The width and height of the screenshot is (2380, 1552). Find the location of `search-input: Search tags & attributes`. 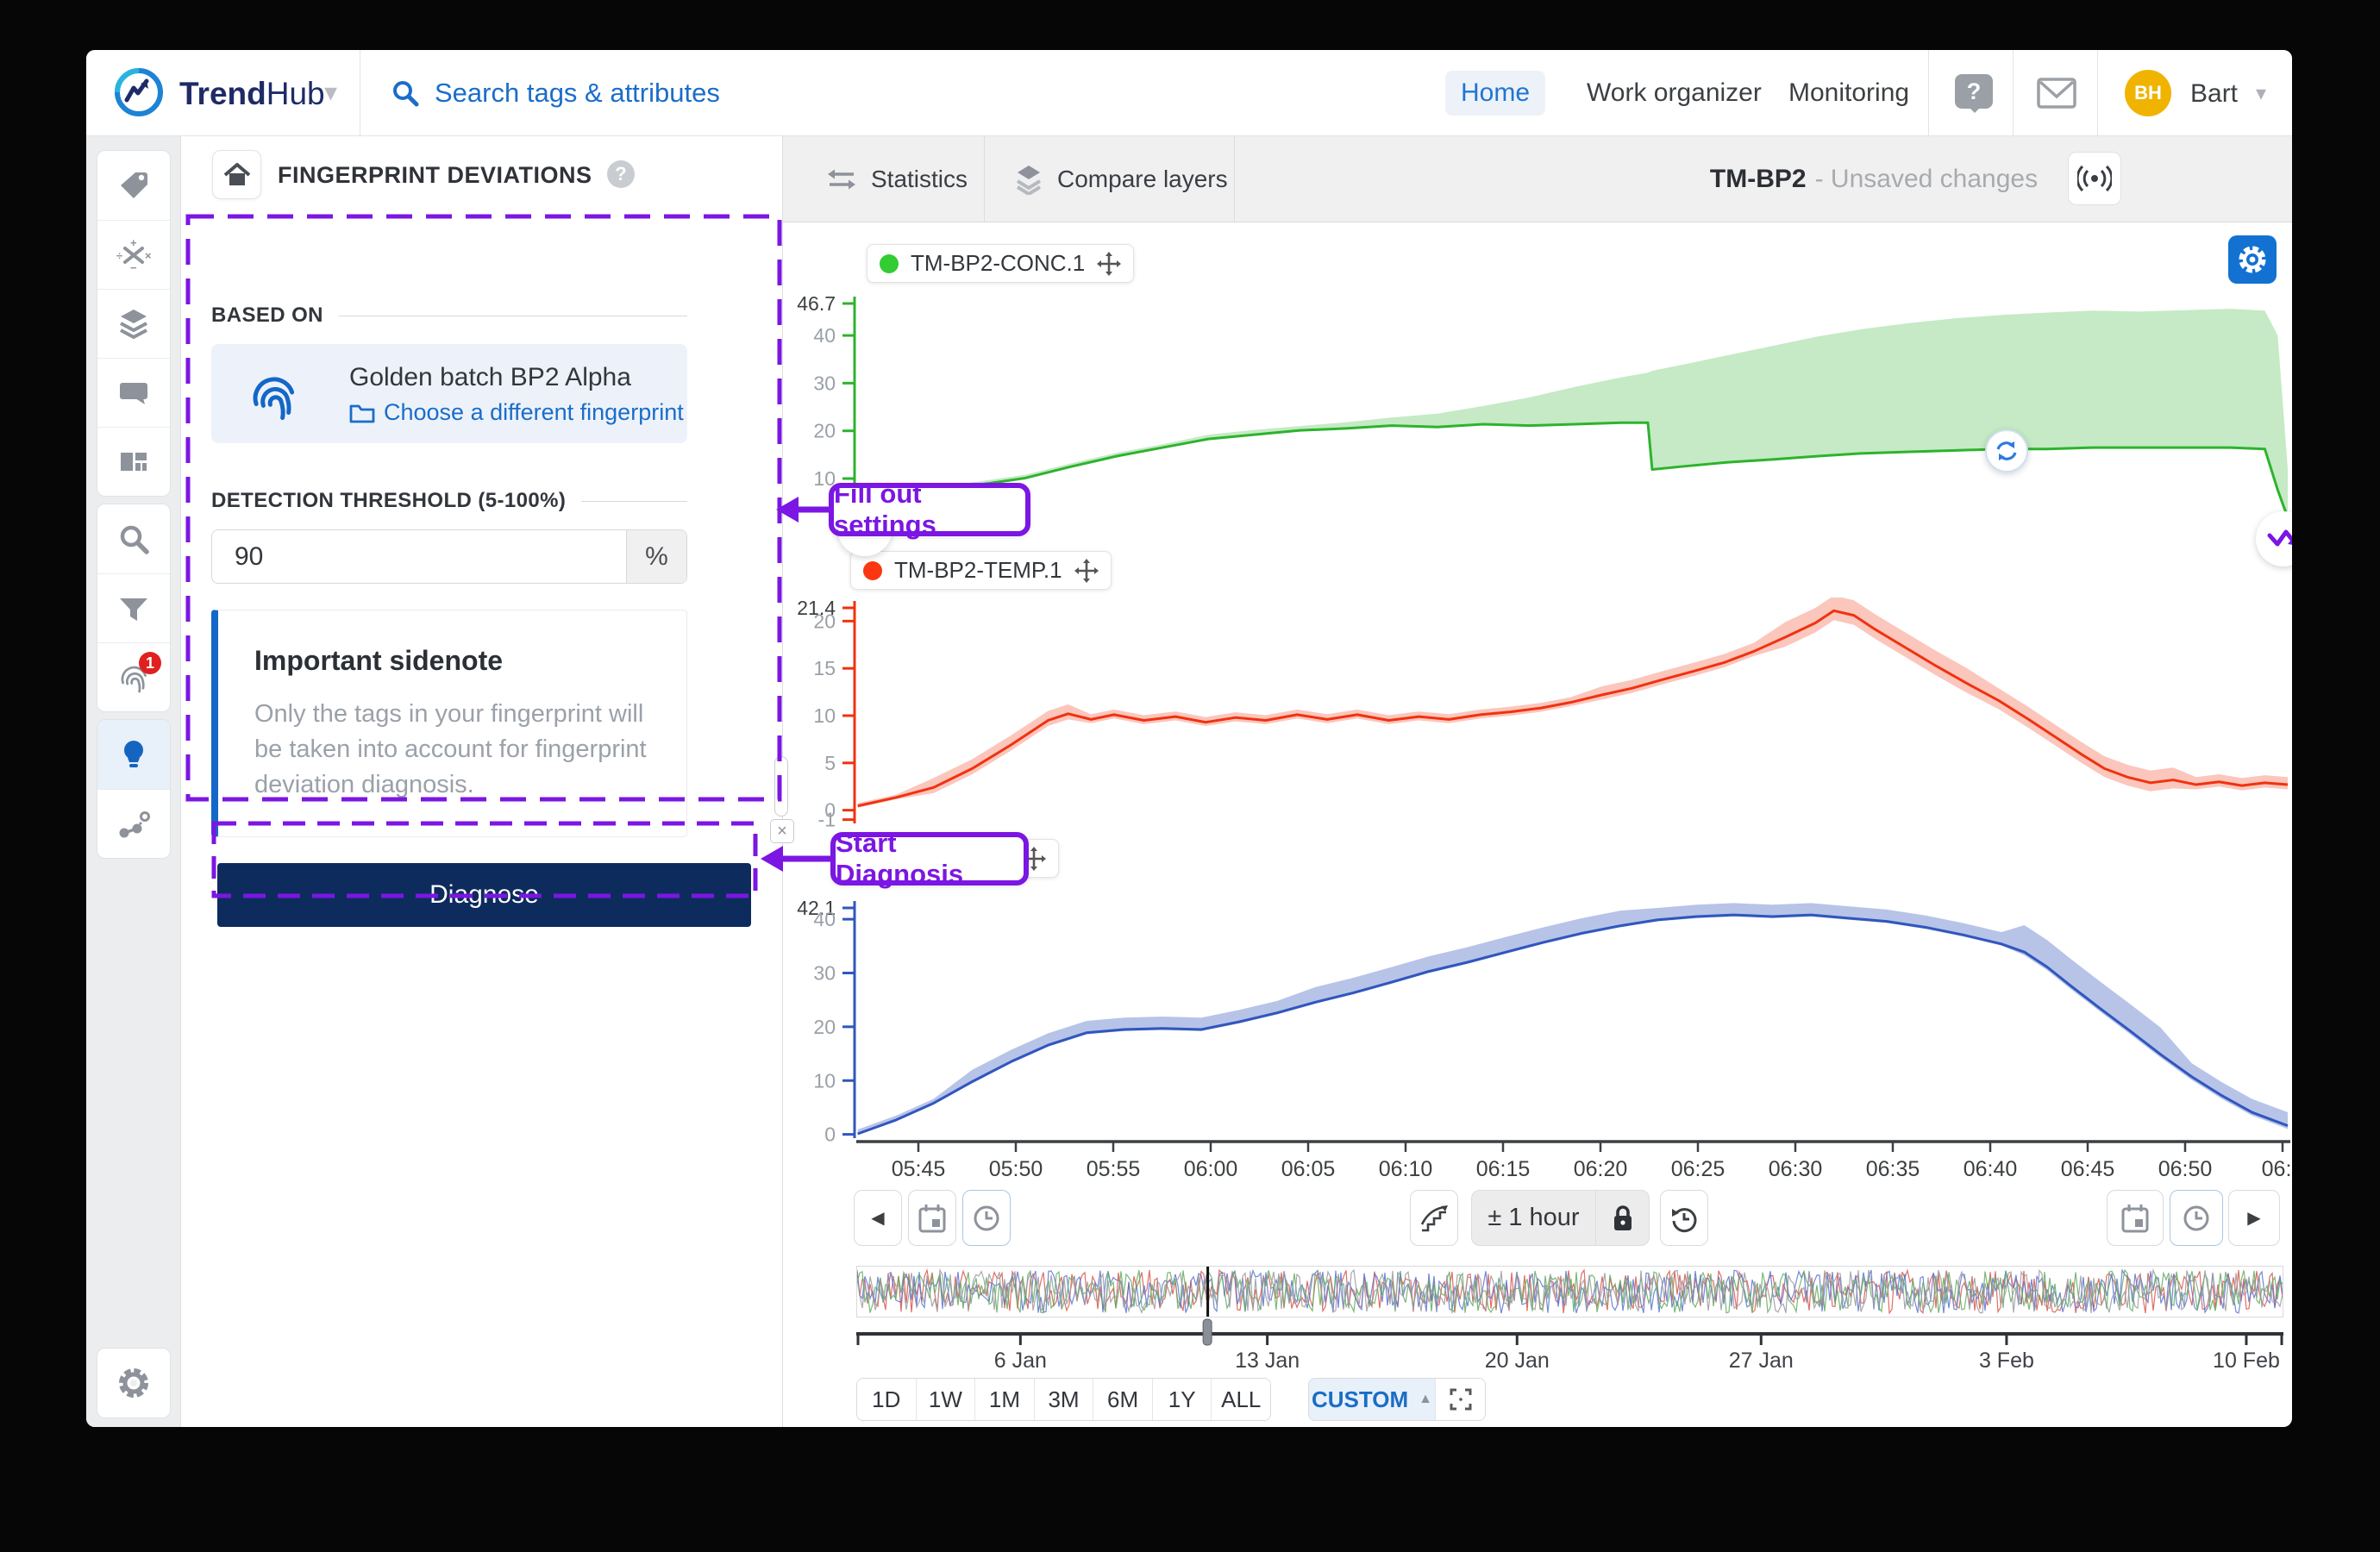

search-input: Search tags & attributes is located at coordinates (778, 93).